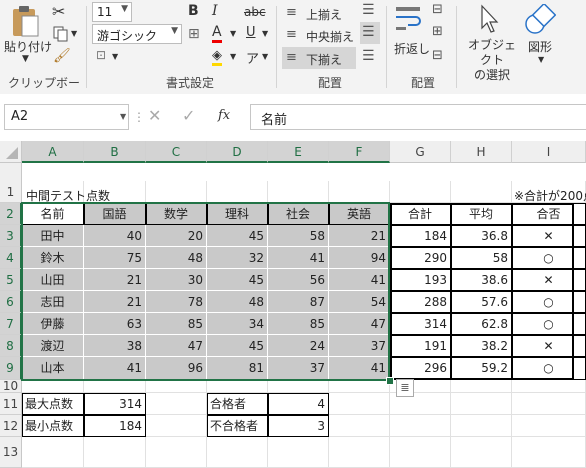 The image size is (586, 468). I want to click on data-cell: 193, so click(420, 280).